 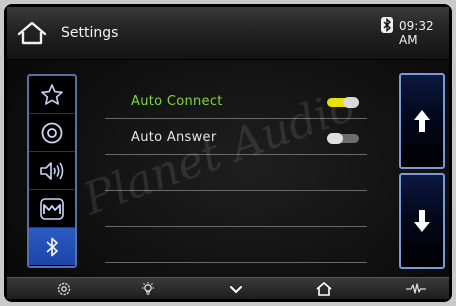 I want to click on setting-row-auto-connect: Auto Connect, so click(x=236, y=102).